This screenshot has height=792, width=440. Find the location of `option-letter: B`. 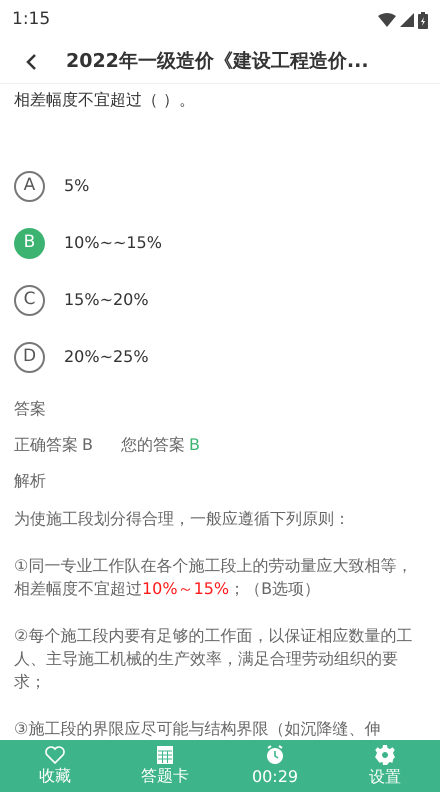

option-letter: B is located at coordinates (29, 243).